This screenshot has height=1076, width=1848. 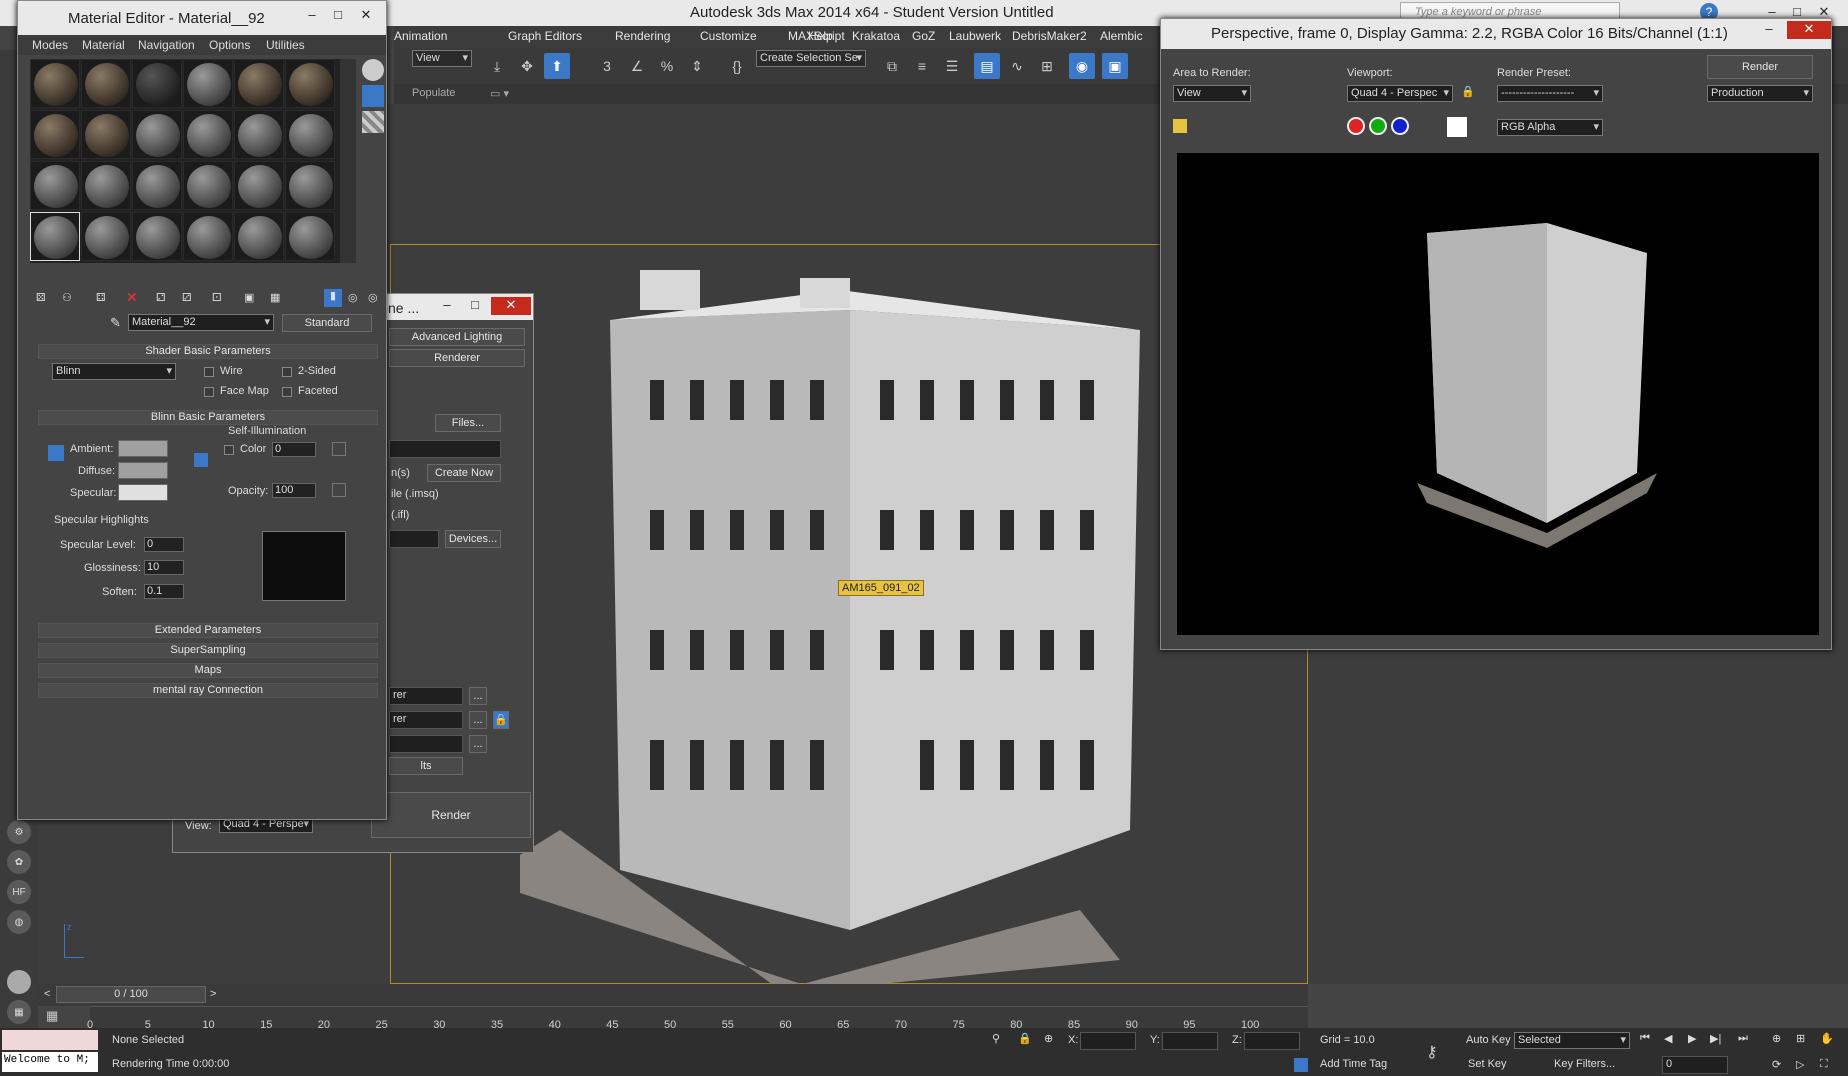 What do you see at coordinates (143, 448) in the screenshot?
I see `ambient-swatch` at bounding box center [143, 448].